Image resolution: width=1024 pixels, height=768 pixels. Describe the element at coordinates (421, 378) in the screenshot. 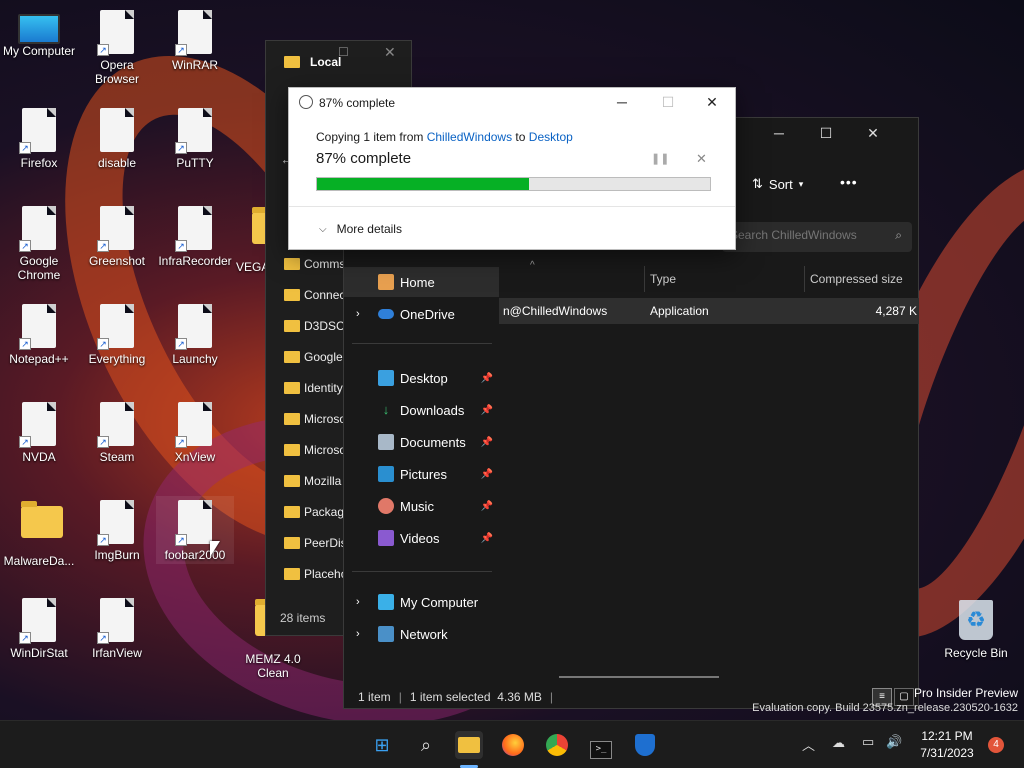

I see `nav-item-desktop: Desktop 📌` at that location.